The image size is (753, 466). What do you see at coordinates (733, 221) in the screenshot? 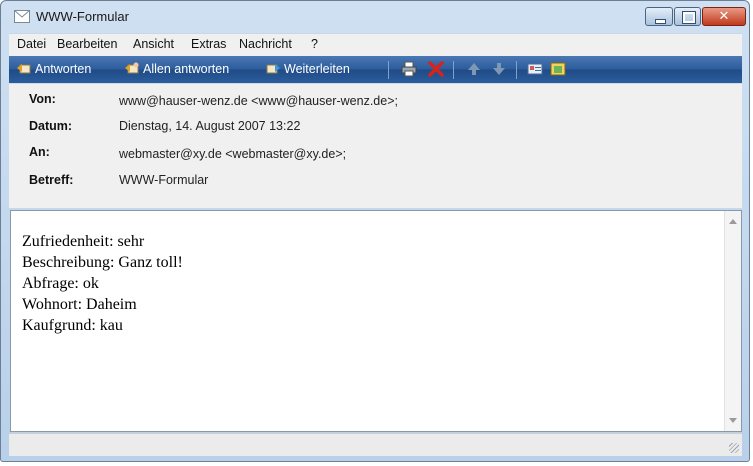
I see `scroll-up-arrow-icon` at bounding box center [733, 221].